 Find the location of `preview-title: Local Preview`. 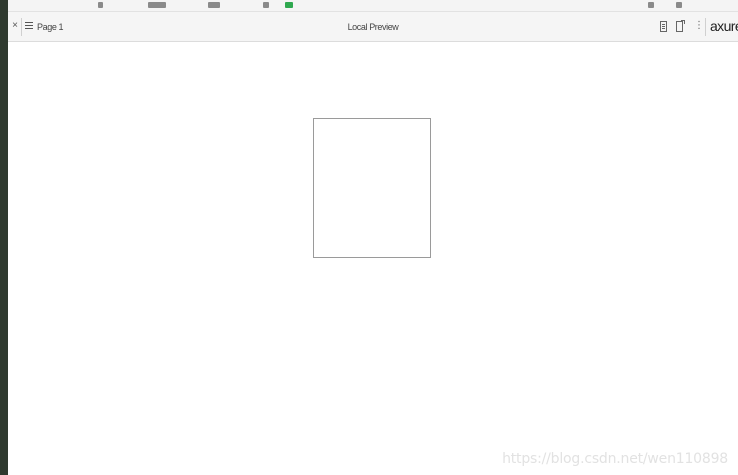

preview-title: Local Preview is located at coordinates (373, 27).